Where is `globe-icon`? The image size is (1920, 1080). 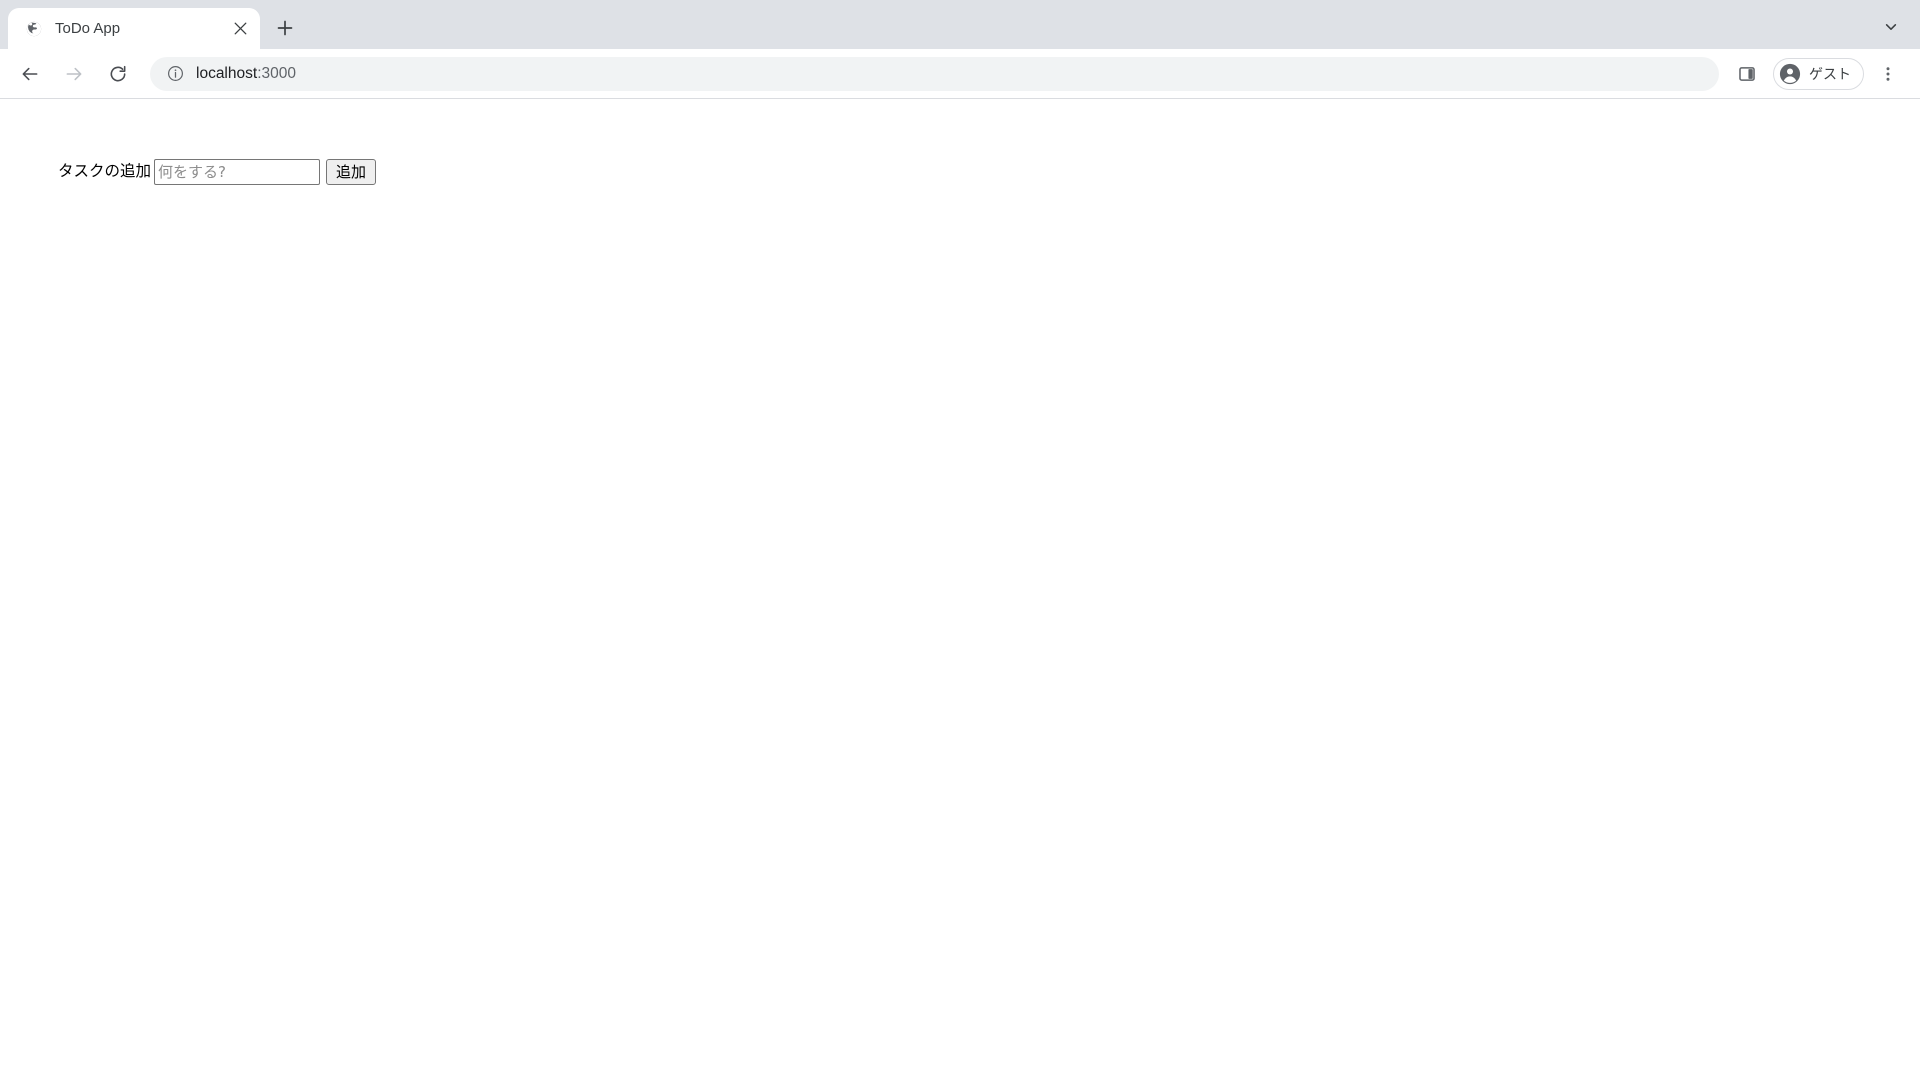 globe-icon is located at coordinates (33, 28).